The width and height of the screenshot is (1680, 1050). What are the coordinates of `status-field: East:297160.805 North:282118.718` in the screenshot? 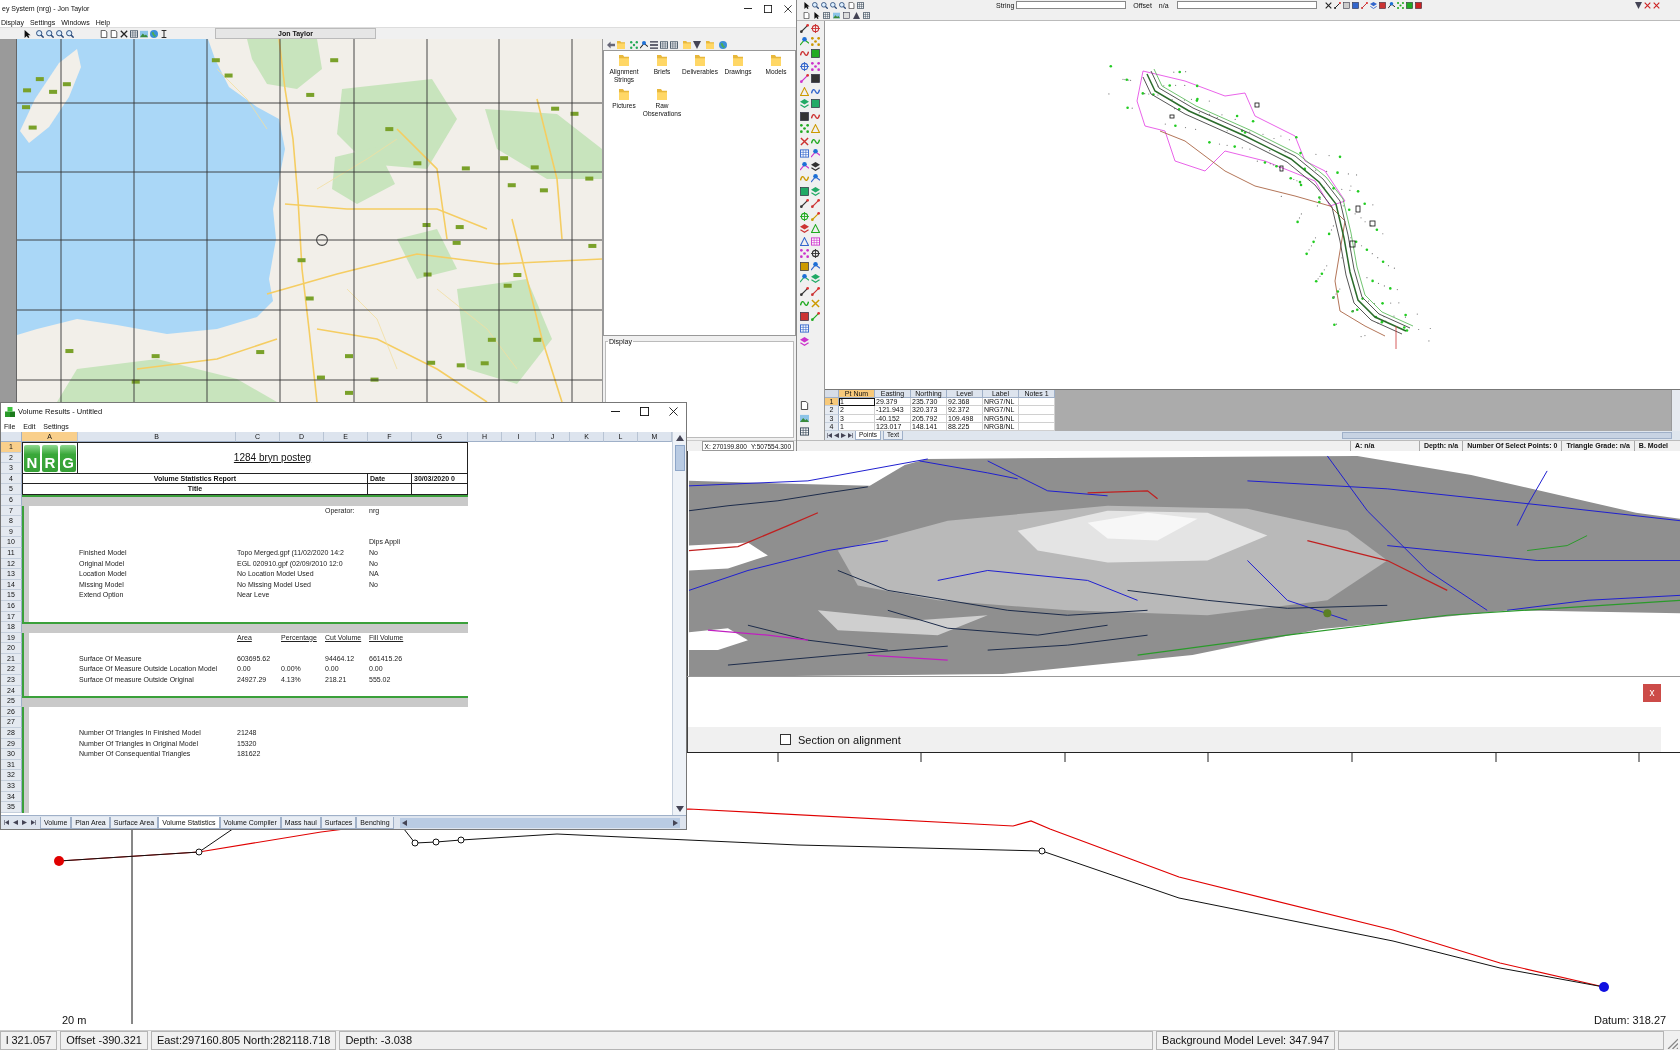 It's located at (243, 1040).